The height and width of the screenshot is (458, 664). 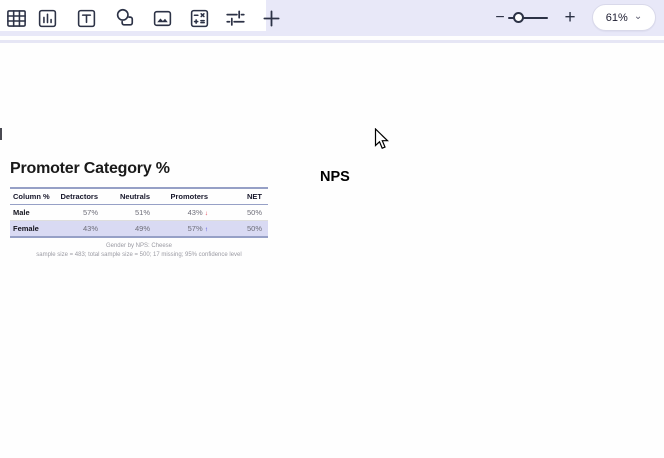 I want to click on image-icon, so click(x=162, y=18).